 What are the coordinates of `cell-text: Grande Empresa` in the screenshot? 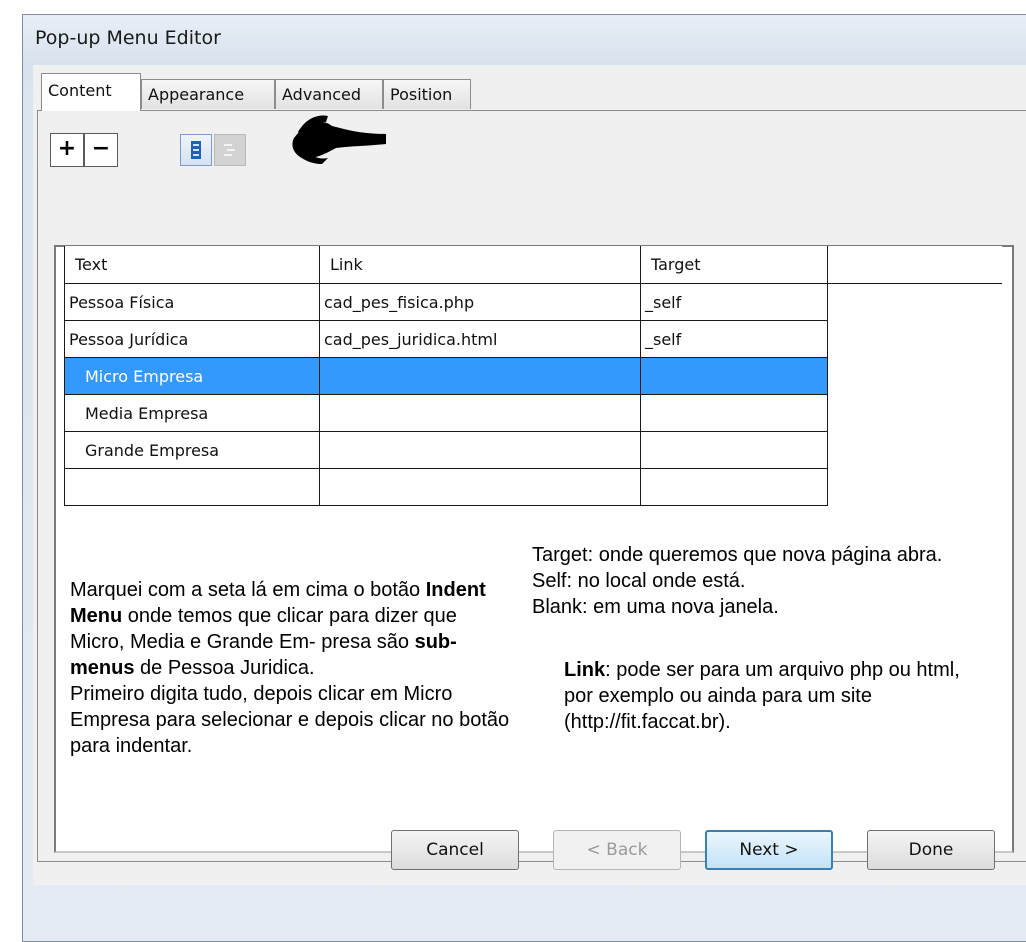 It's located at (192, 450).